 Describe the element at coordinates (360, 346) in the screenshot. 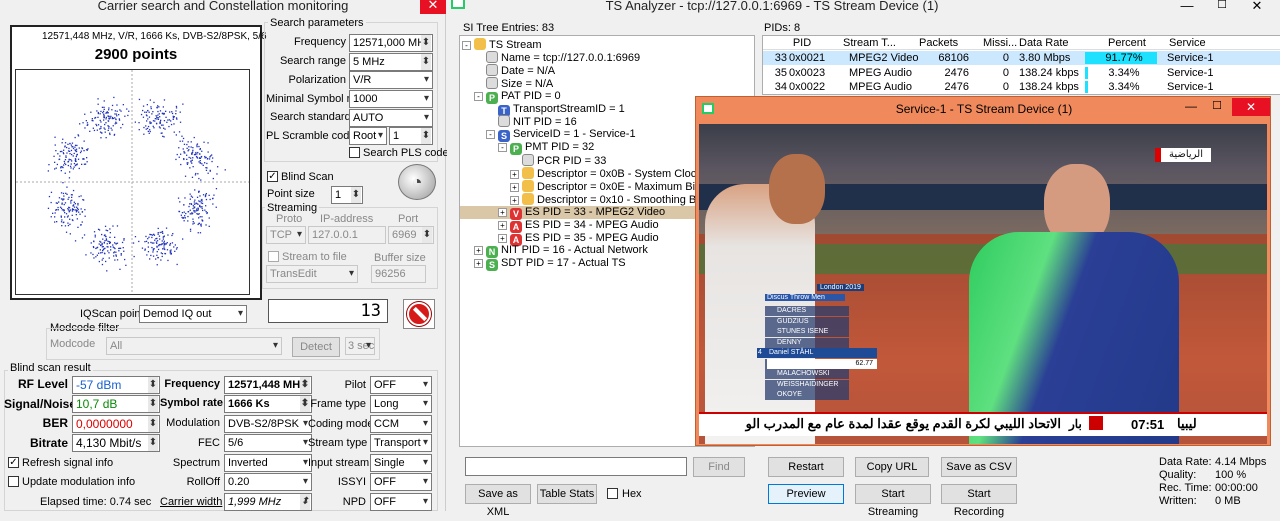

I see `detect-seconds-select: 3 sec` at that location.